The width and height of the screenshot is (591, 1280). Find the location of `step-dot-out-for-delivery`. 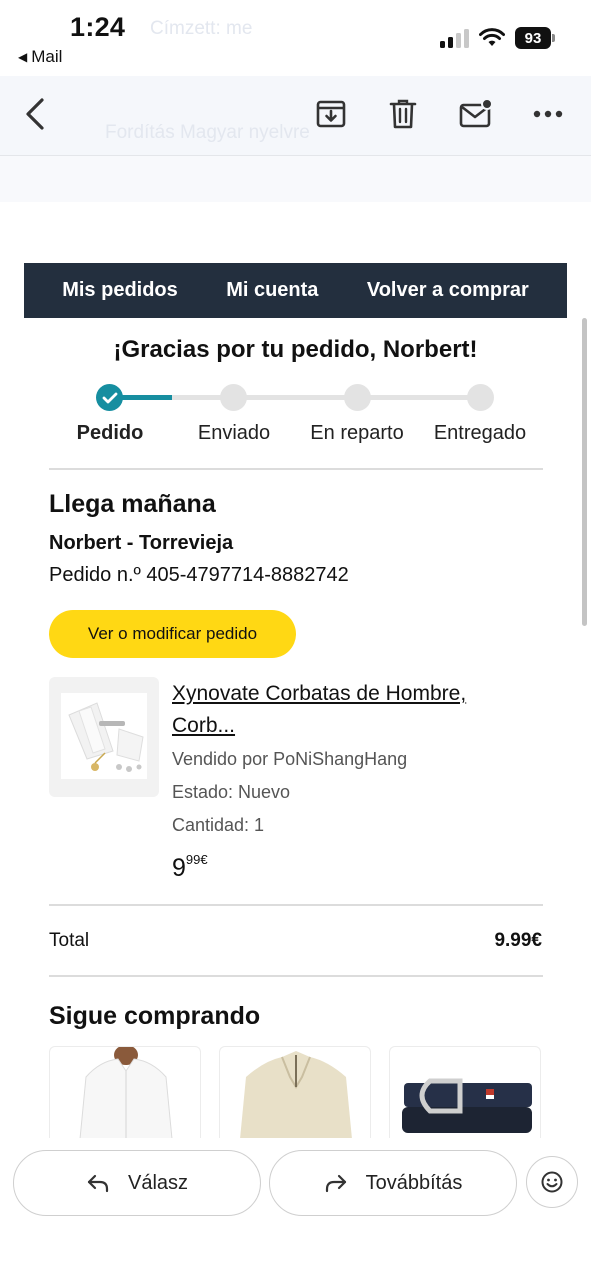

step-dot-out-for-delivery is located at coordinates (357, 397).